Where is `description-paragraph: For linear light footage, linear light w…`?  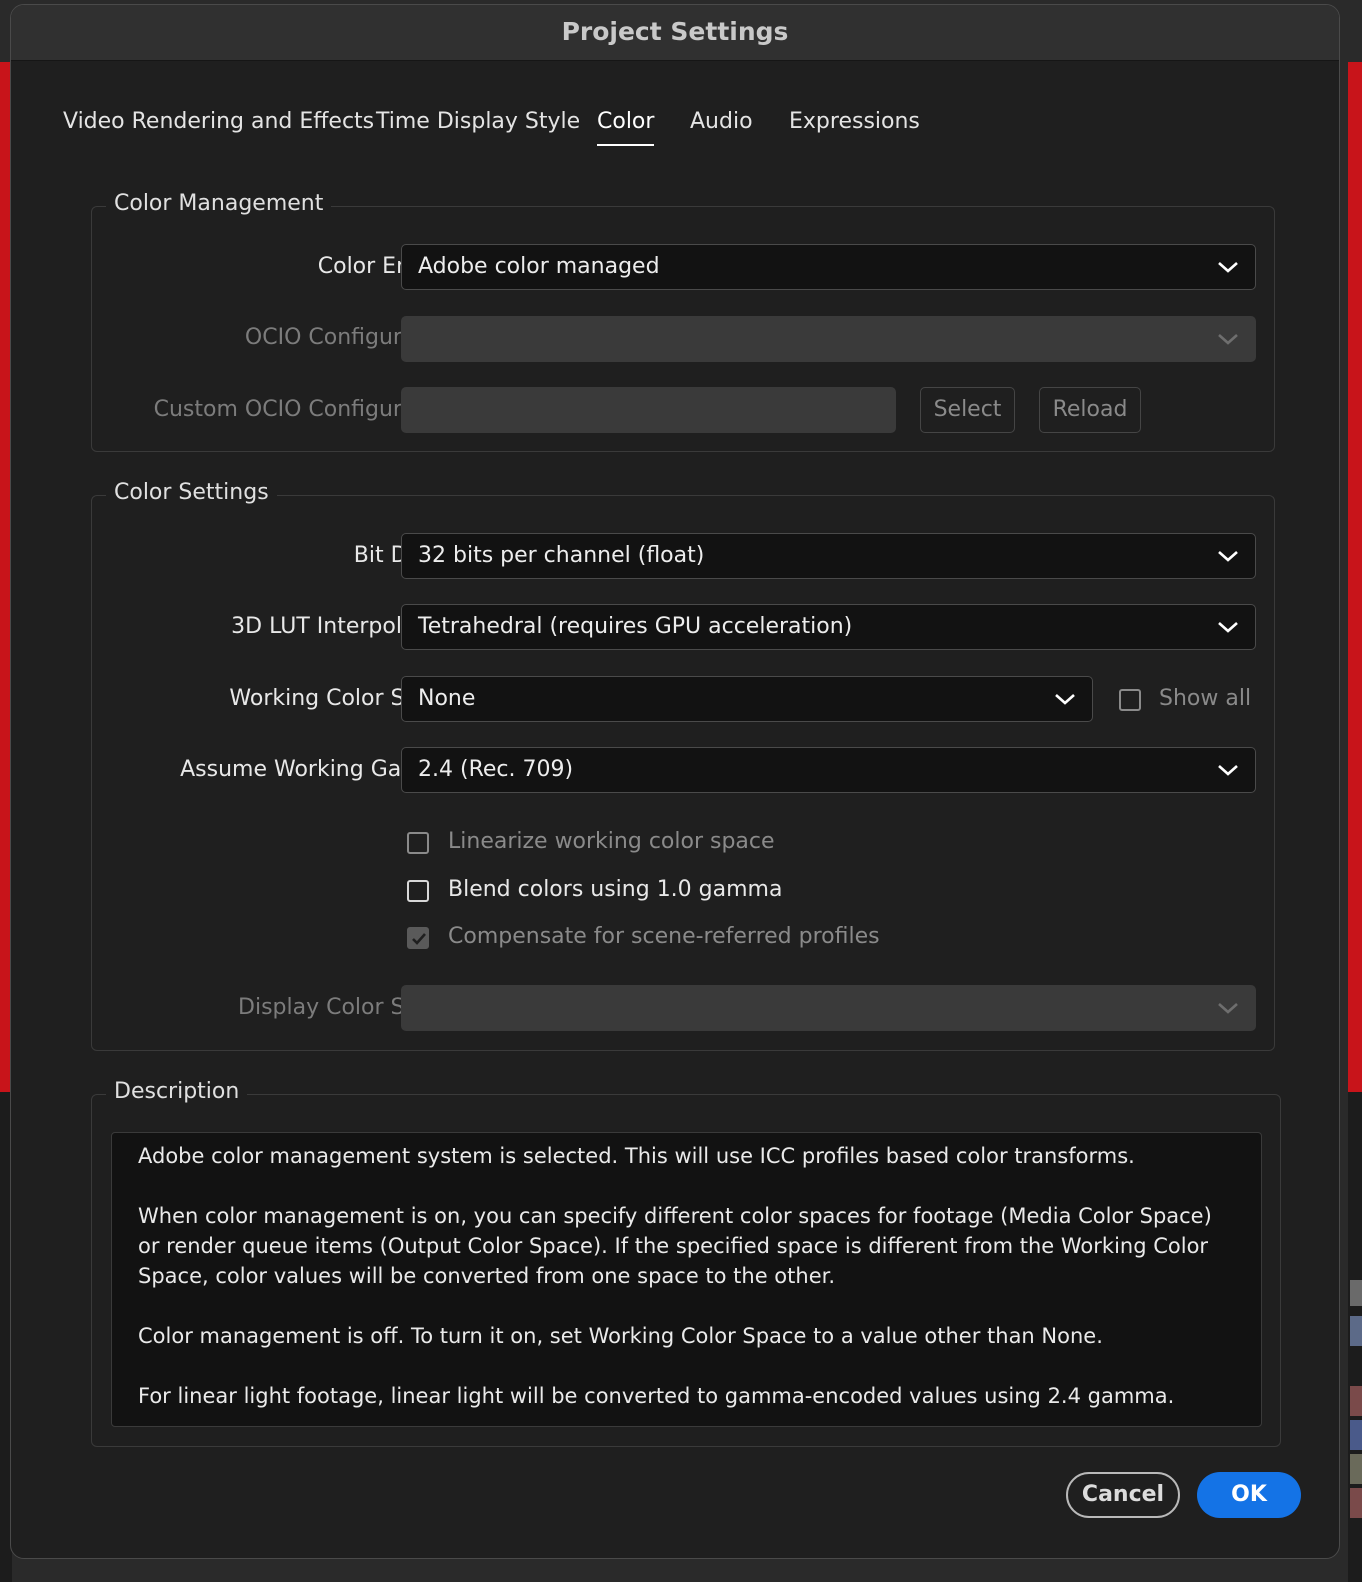
description-paragraph: For linear light footage, linear light w… is located at coordinates (656, 1396).